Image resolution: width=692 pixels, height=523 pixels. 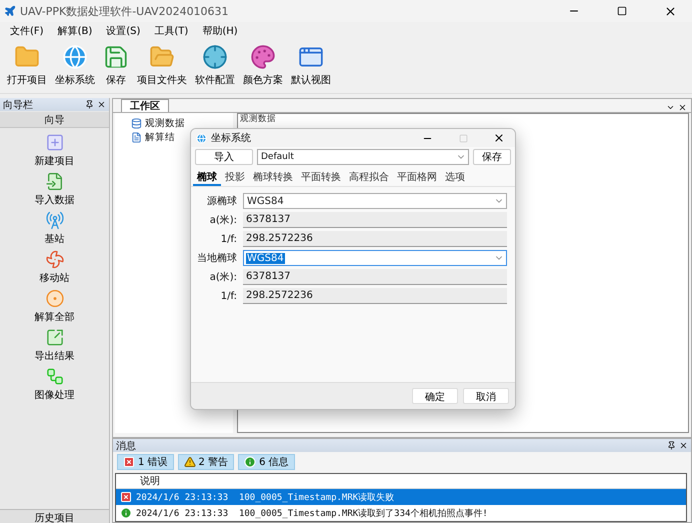 What do you see at coordinates (455, 178) in the screenshot?
I see `tab: 选项` at bounding box center [455, 178].